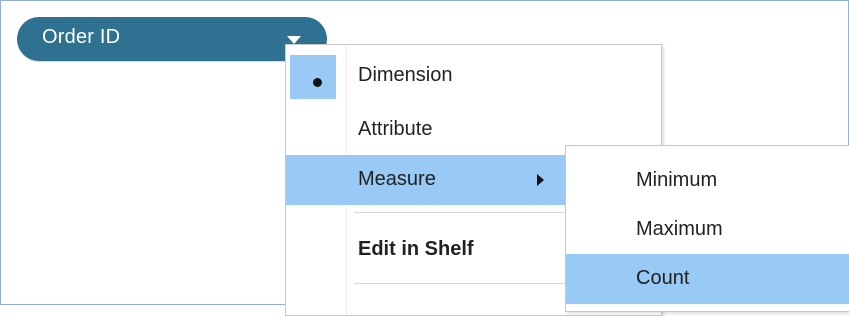 The image size is (849, 316). What do you see at coordinates (677, 180) in the screenshot?
I see `submenu-item-label: Minimum` at bounding box center [677, 180].